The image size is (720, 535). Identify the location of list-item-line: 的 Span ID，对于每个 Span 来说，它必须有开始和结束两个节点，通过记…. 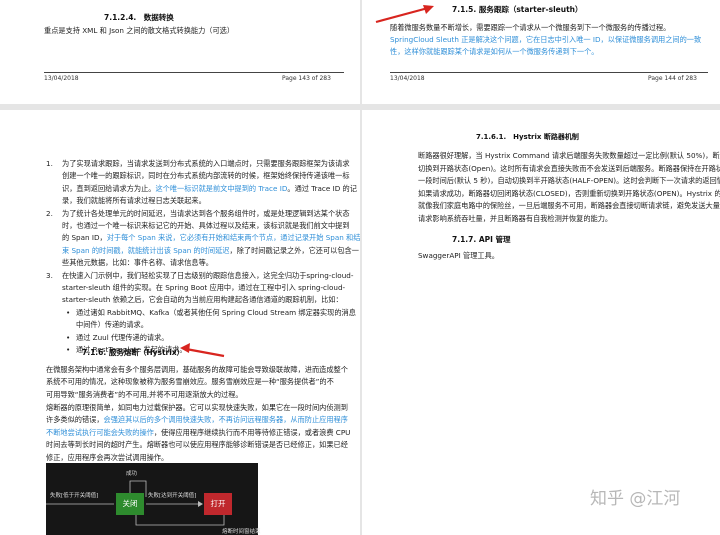
(211, 238).